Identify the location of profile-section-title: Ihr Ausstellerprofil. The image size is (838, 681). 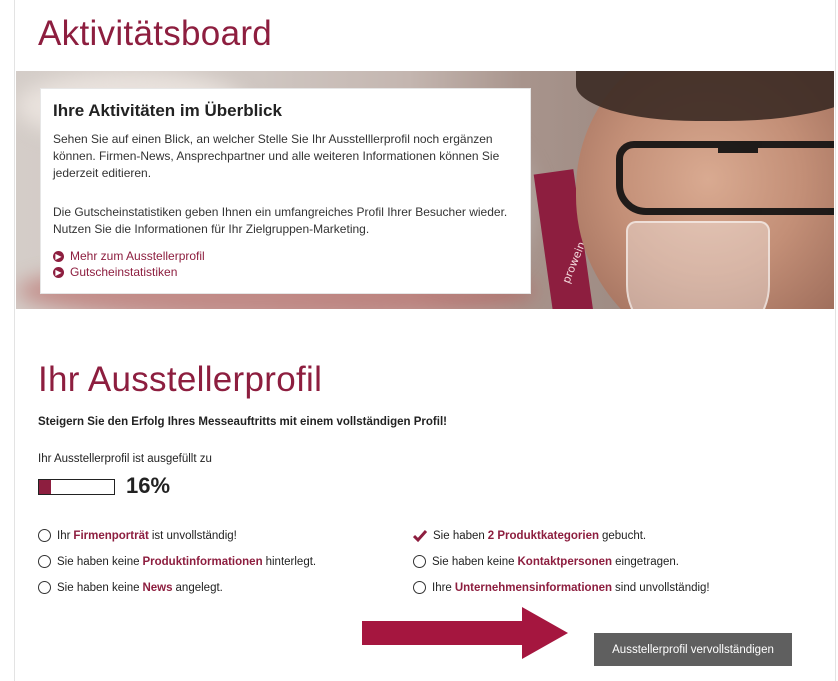
(180, 379).